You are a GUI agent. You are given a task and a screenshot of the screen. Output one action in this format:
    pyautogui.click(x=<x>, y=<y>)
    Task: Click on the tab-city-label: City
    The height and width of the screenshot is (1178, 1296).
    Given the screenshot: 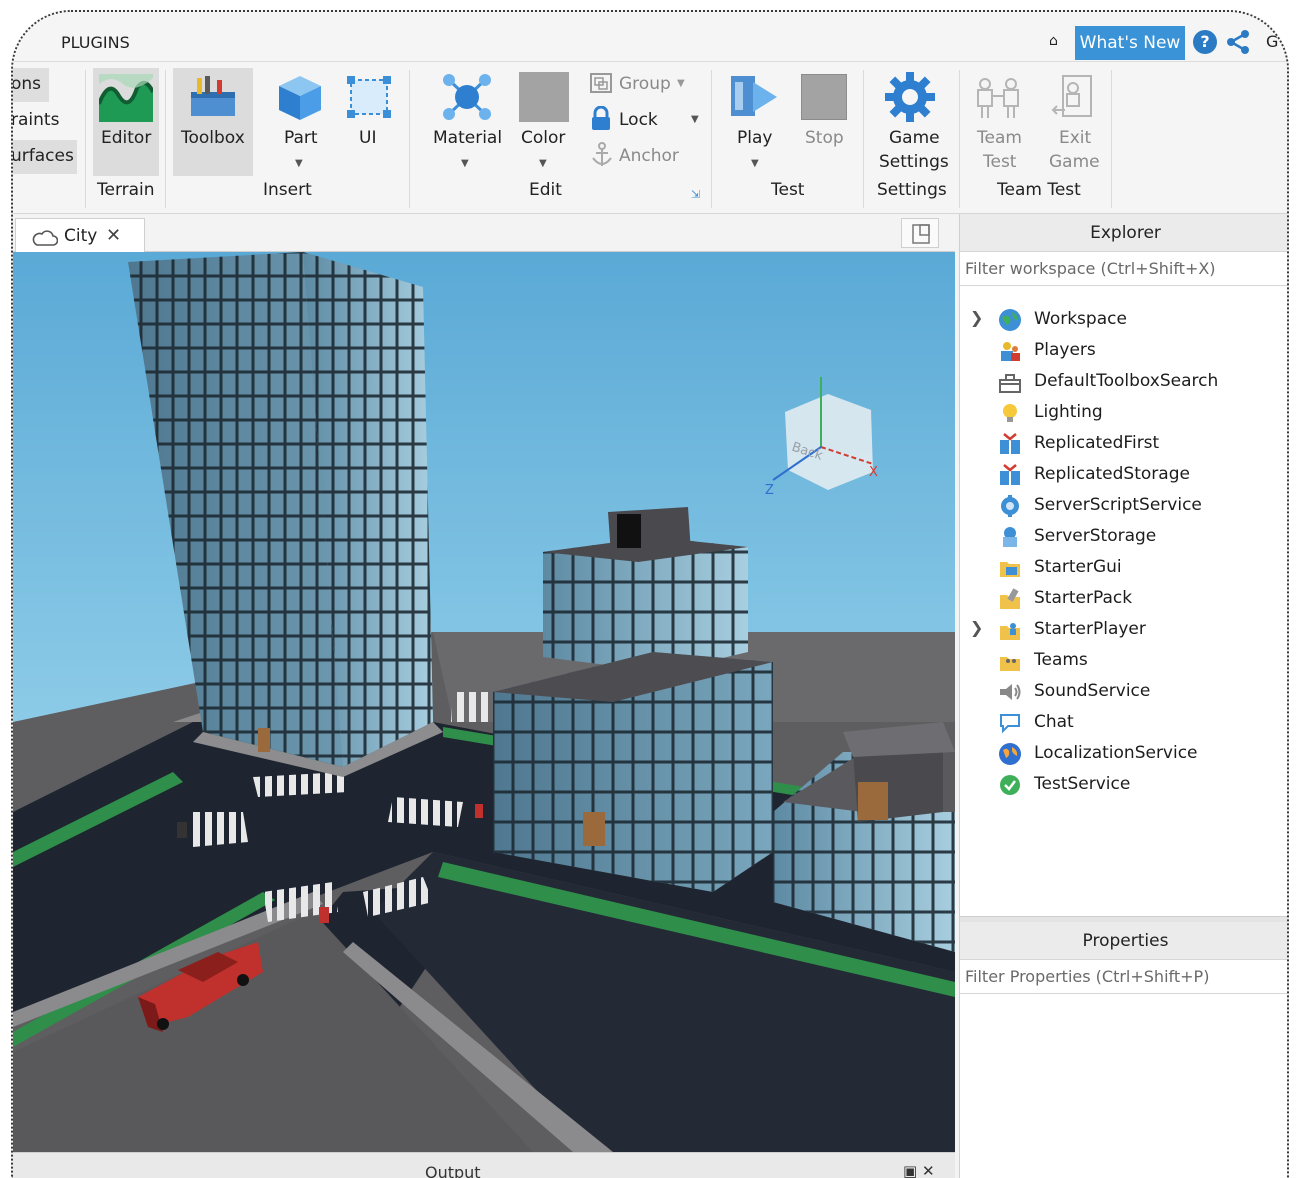 What is the action you would take?
    pyautogui.click(x=81, y=236)
    